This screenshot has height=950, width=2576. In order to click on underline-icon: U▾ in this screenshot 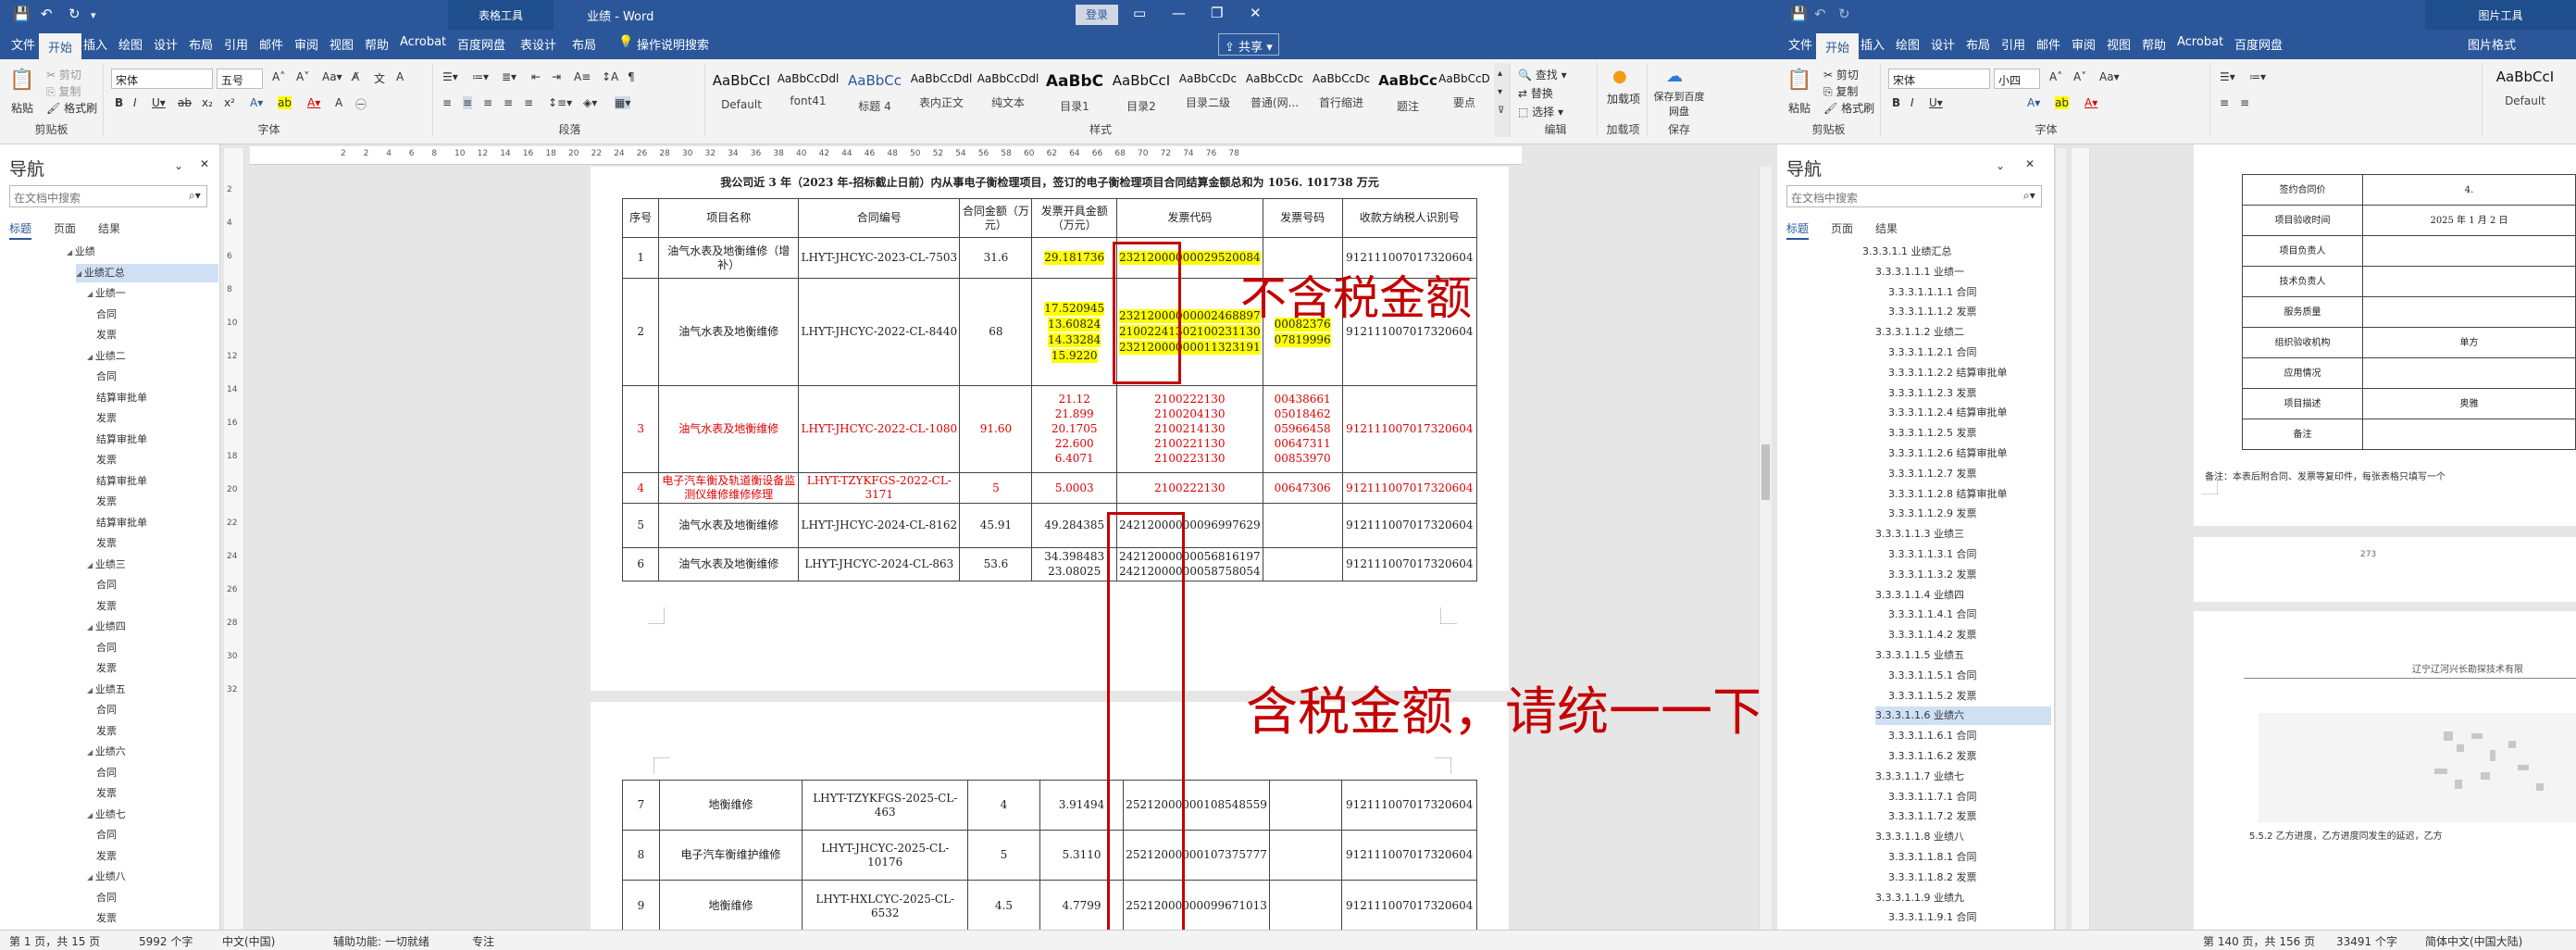, I will do `click(1936, 102)`.